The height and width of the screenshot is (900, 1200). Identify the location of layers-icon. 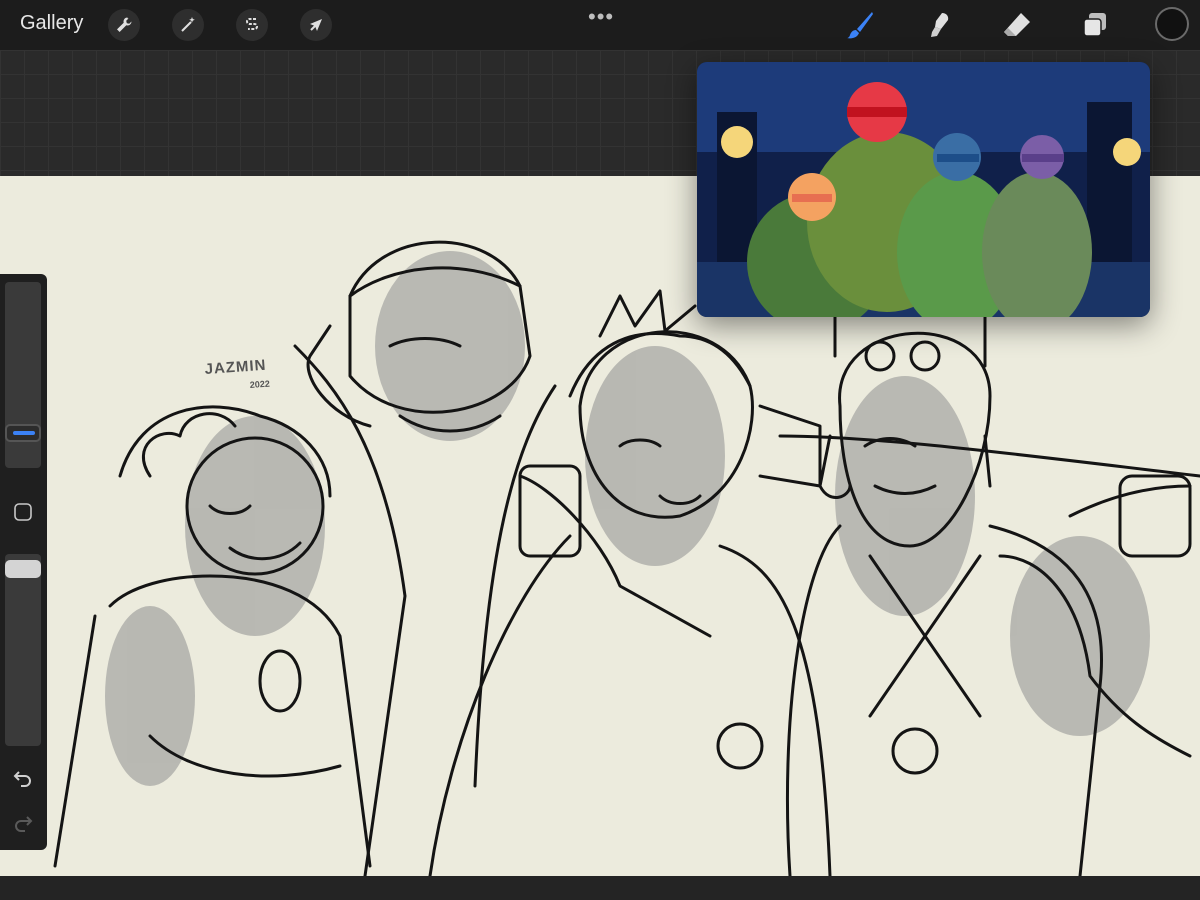
(1095, 25).